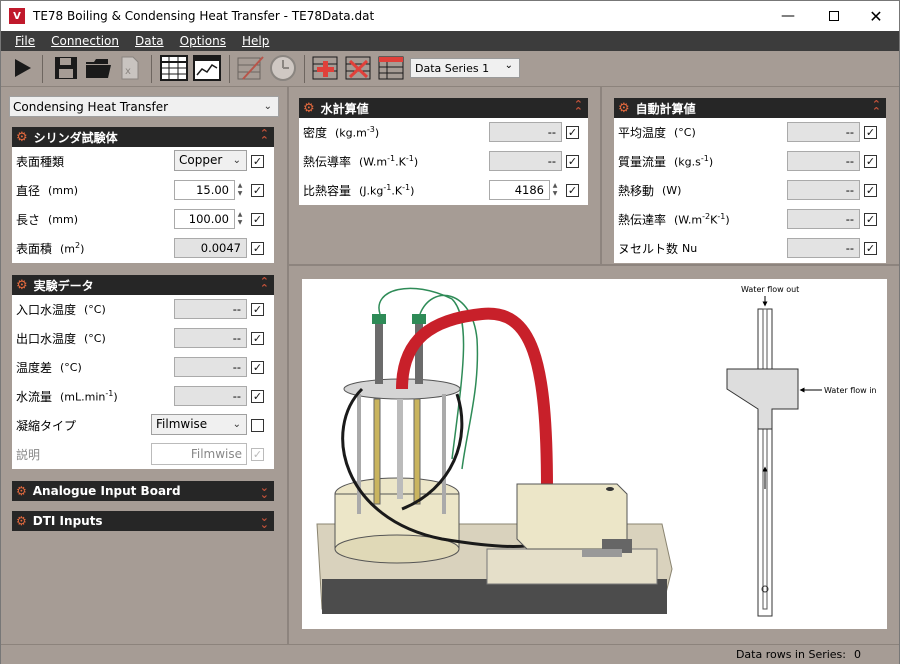  Describe the element at coordinates (283, 68) in the screenshot. I see `timer-button` at that location.